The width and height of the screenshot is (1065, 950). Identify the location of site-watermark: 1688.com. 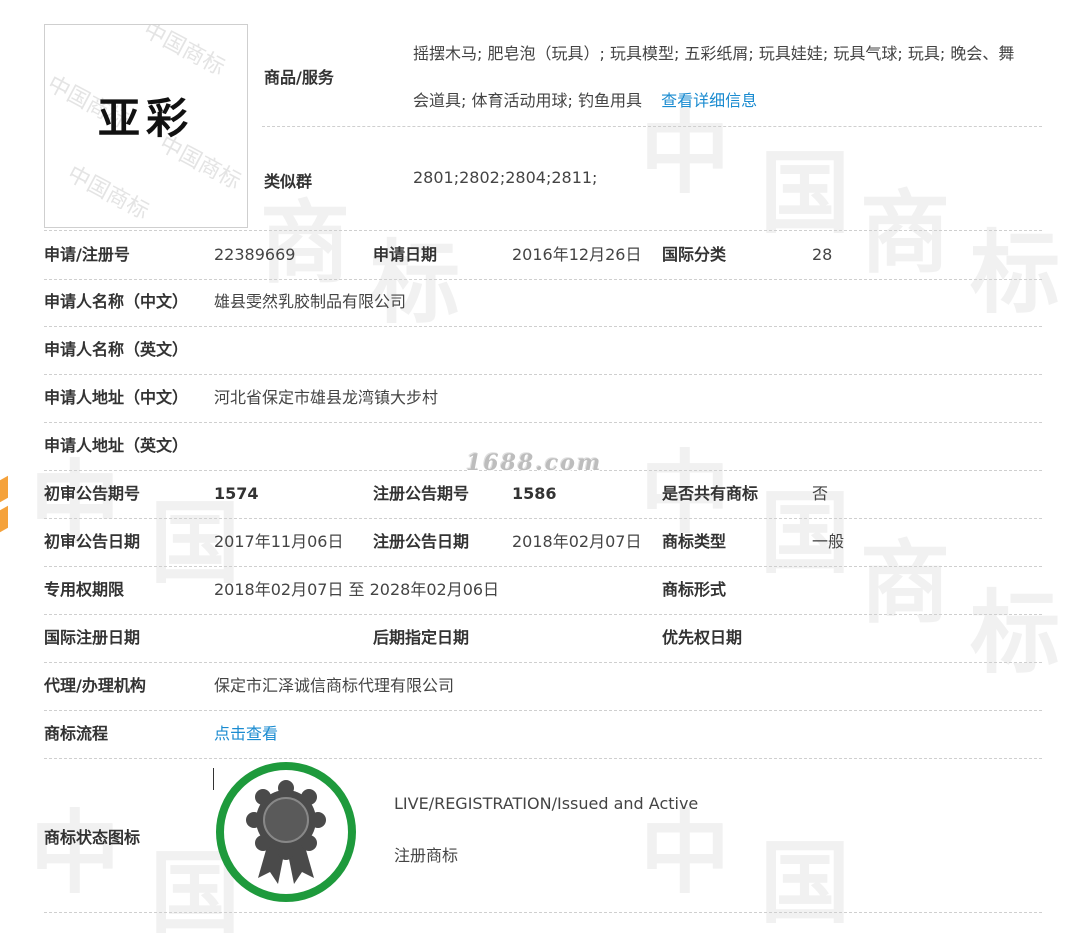
(534, 463).